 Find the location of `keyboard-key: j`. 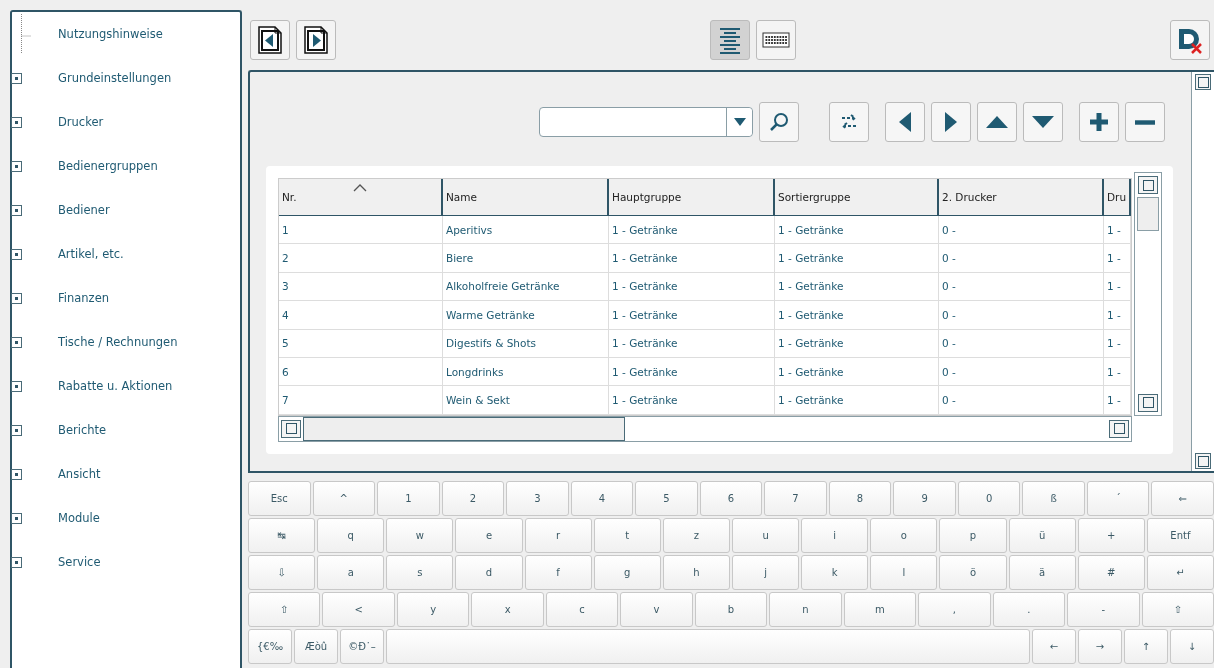

keyboard-key: j is located at coordinates (766, 572).